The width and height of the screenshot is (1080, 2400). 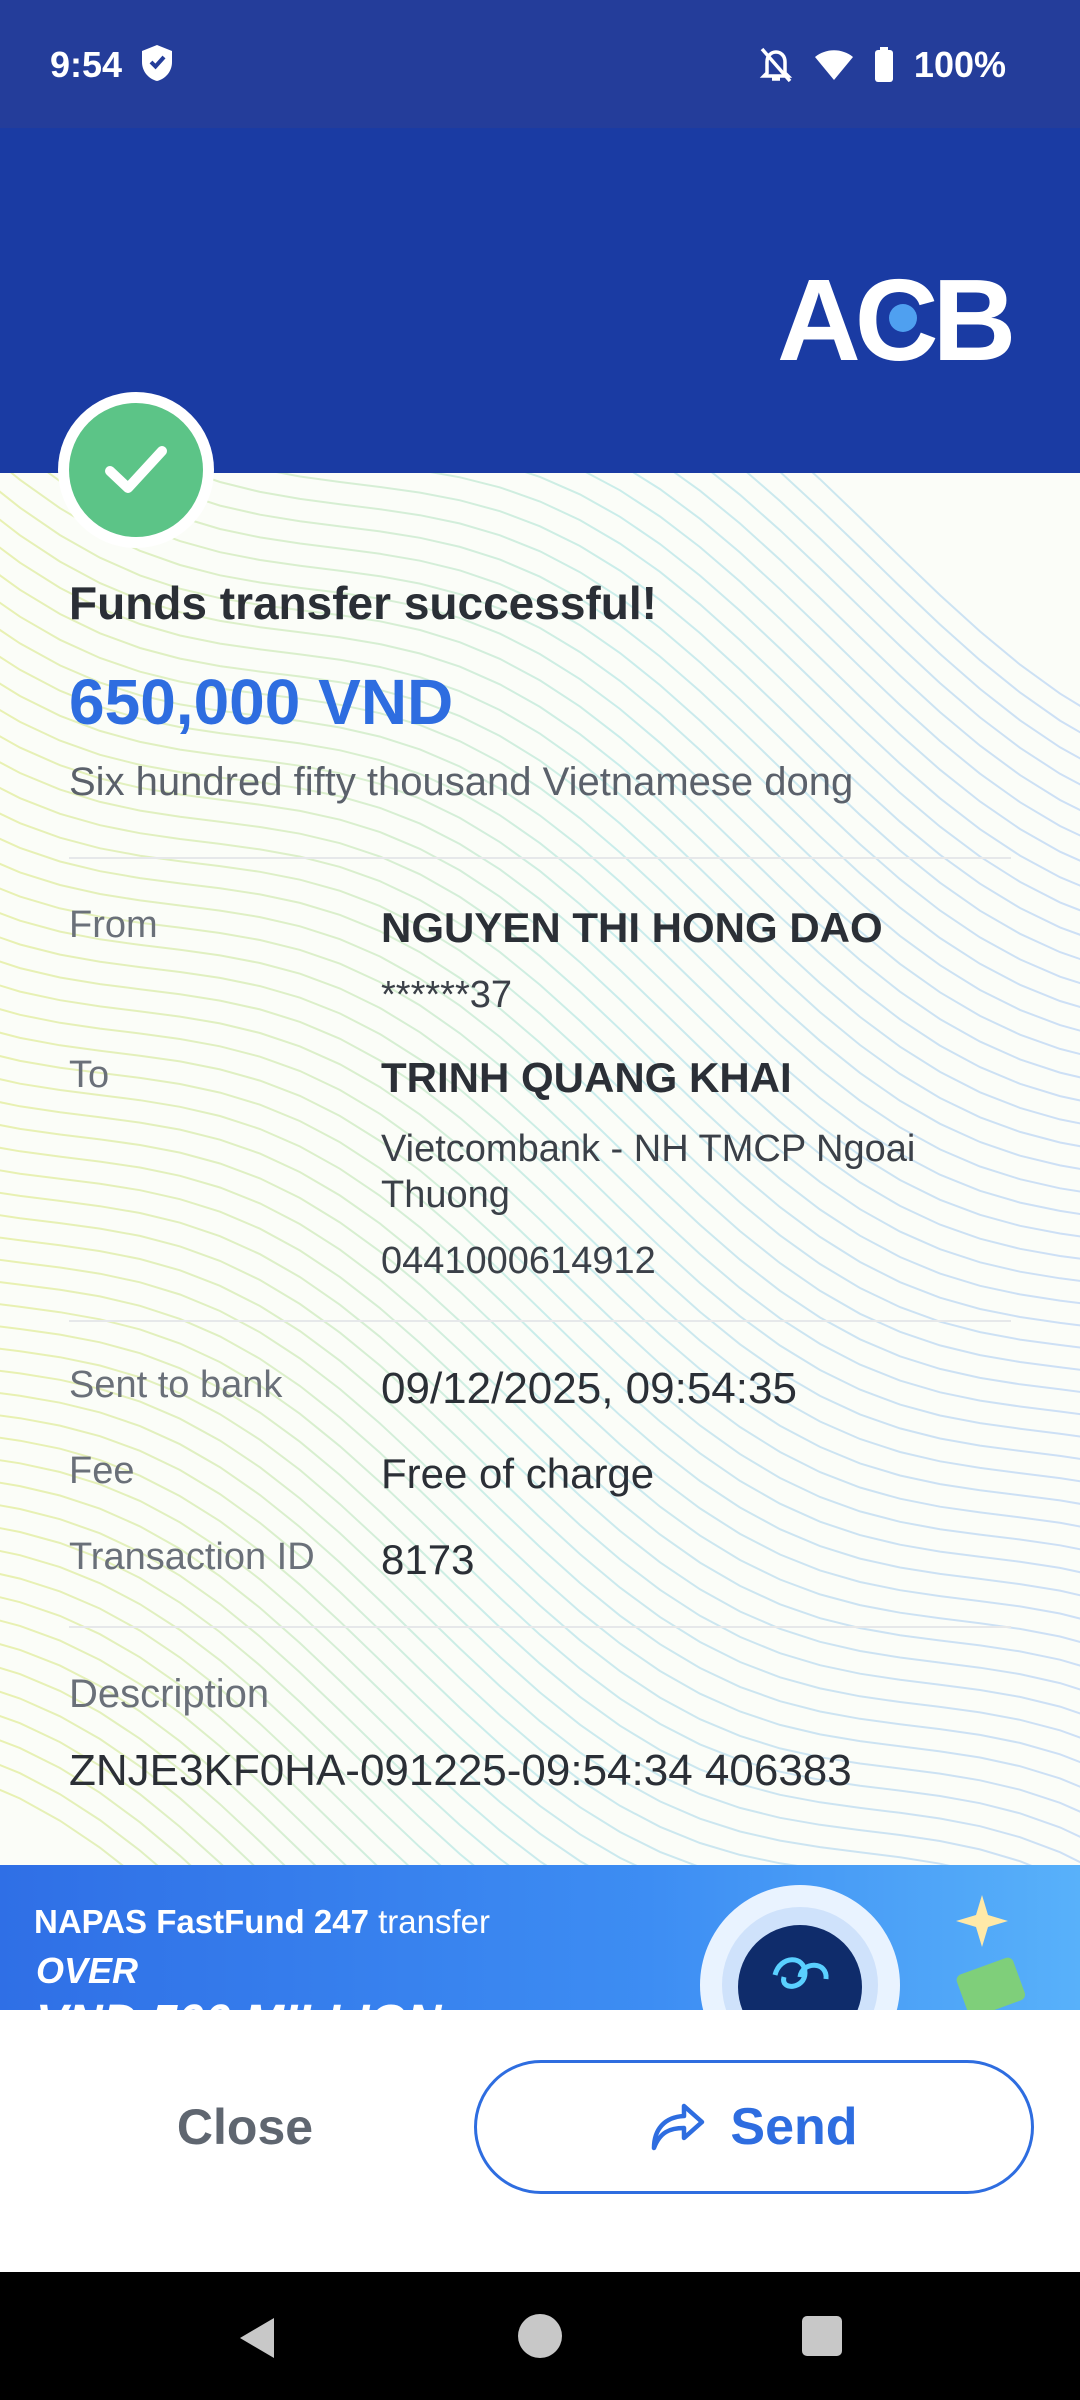 I want to click on transaction-id-label: Transaction ID, so click(x=192, y=1557).